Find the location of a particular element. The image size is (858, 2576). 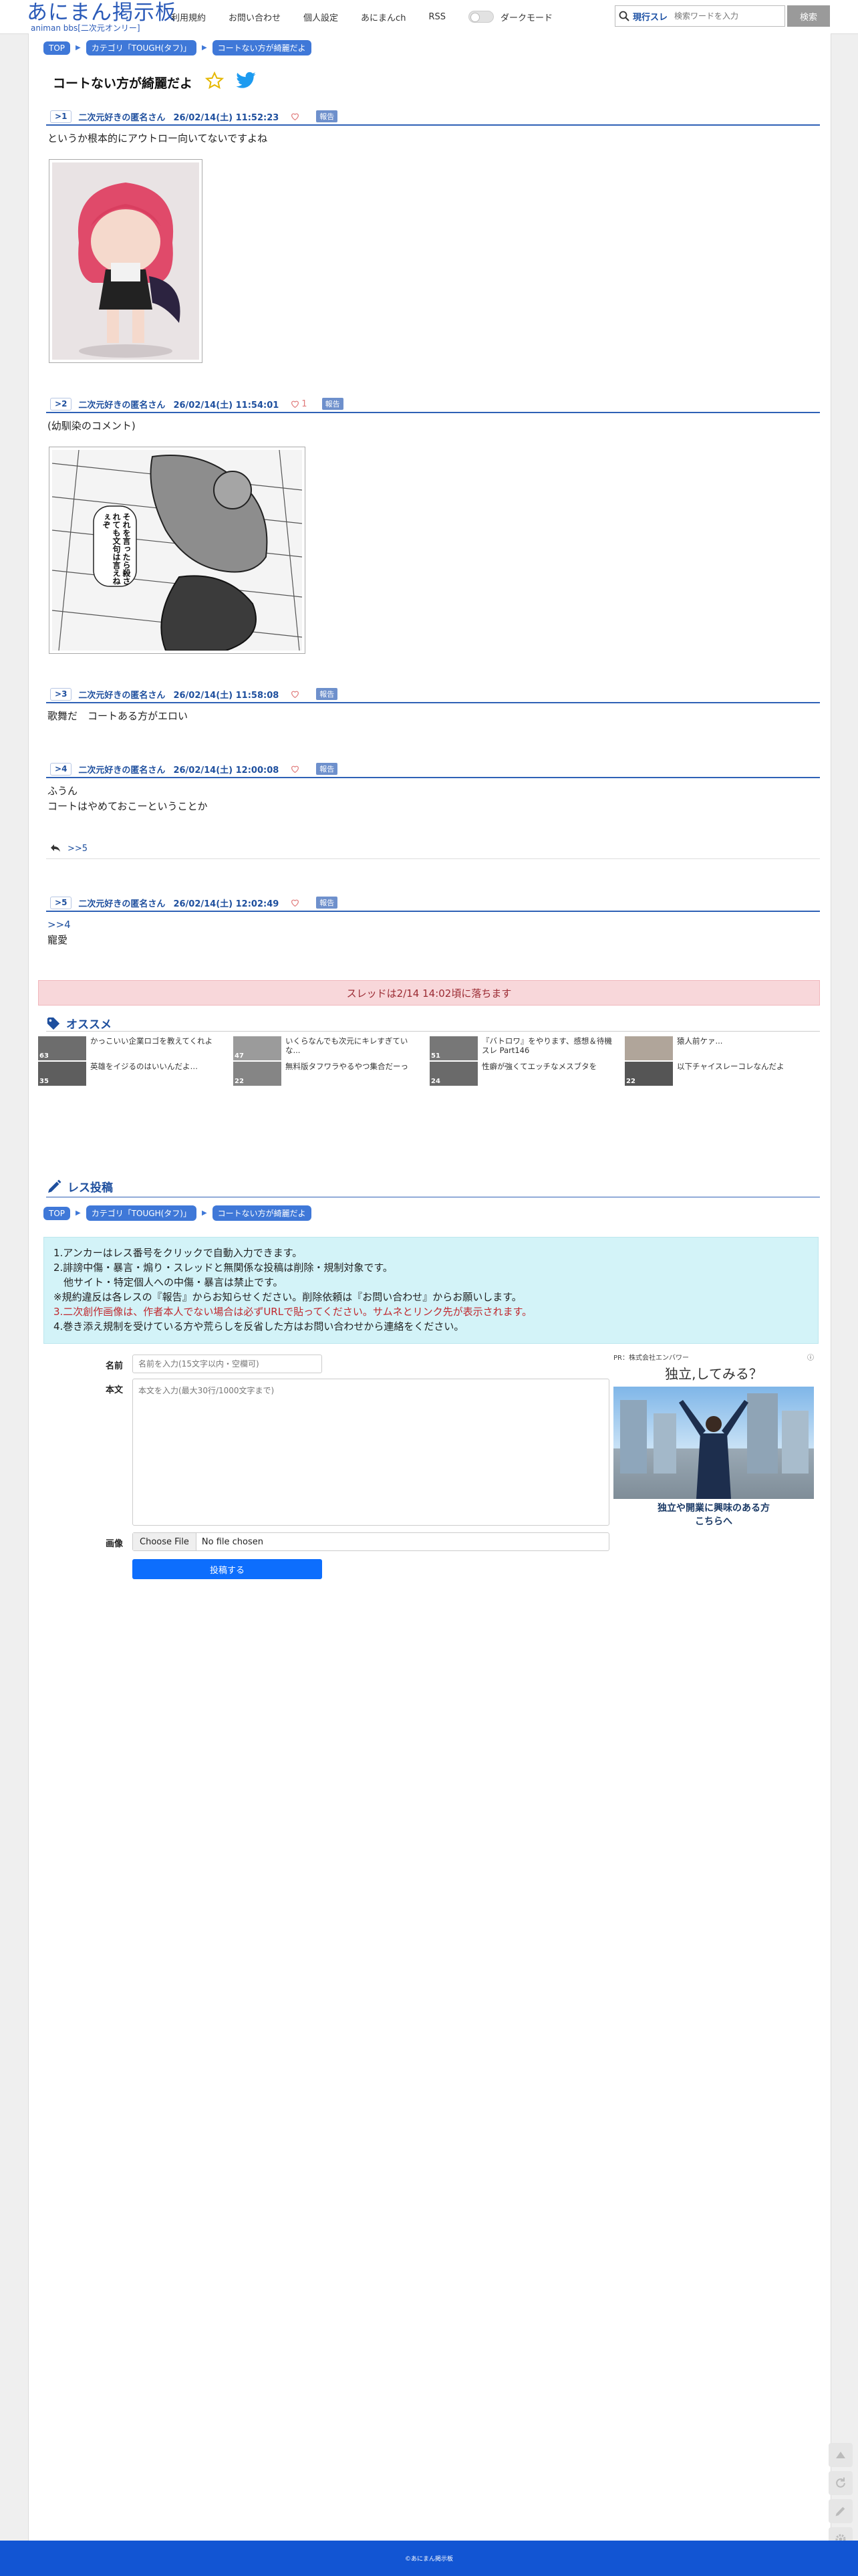

toggle-switch is located at coordinates (481, 17).